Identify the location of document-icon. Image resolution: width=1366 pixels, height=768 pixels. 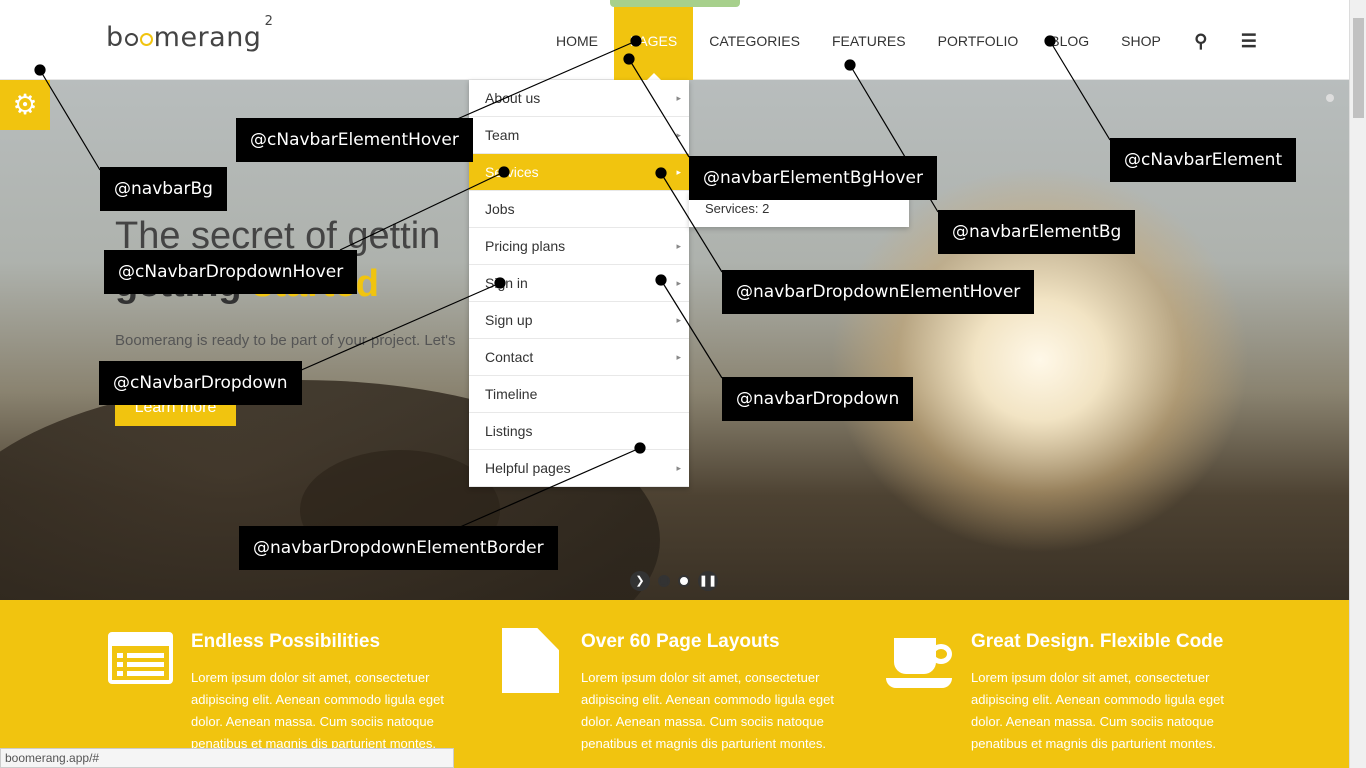
(530, 660).